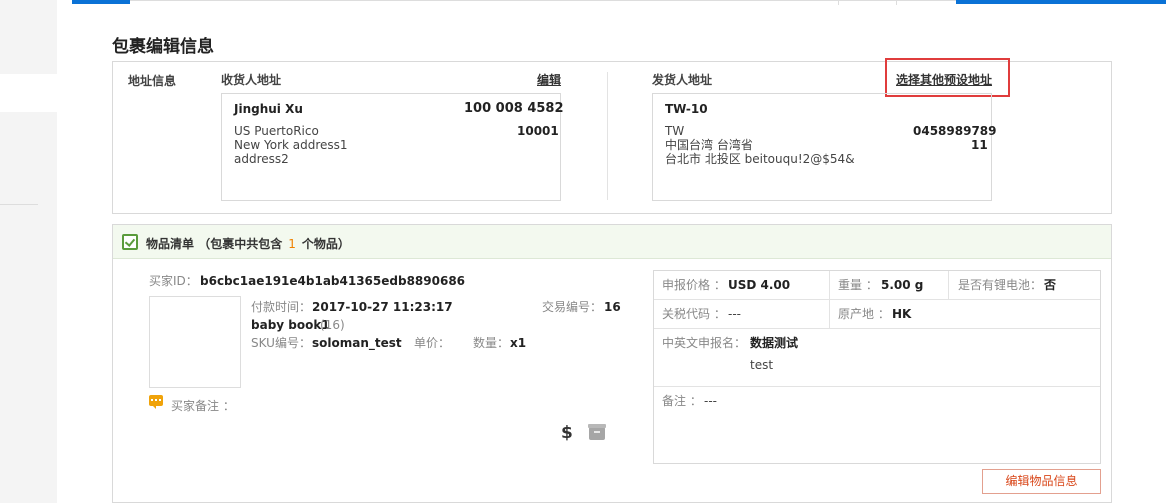 This screenshot has width=1166, height=503. Describe the element at coordinates (709, 145) in the screenshot. I see `sender-line2: 中国台湾 台湾省` at that location.